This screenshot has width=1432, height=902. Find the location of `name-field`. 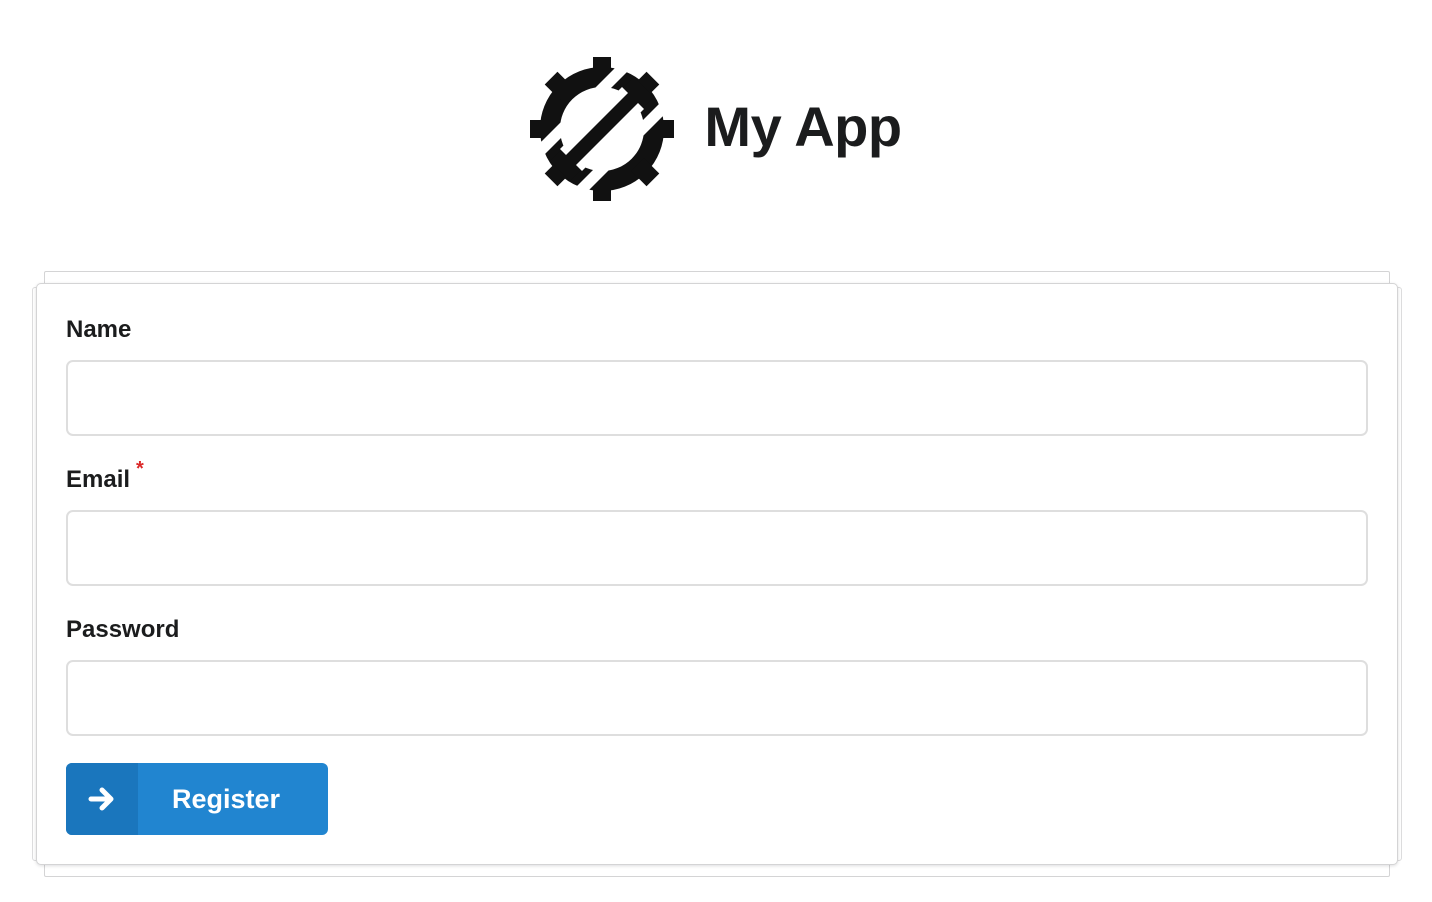

name-field is located at coordinates (717, 398).